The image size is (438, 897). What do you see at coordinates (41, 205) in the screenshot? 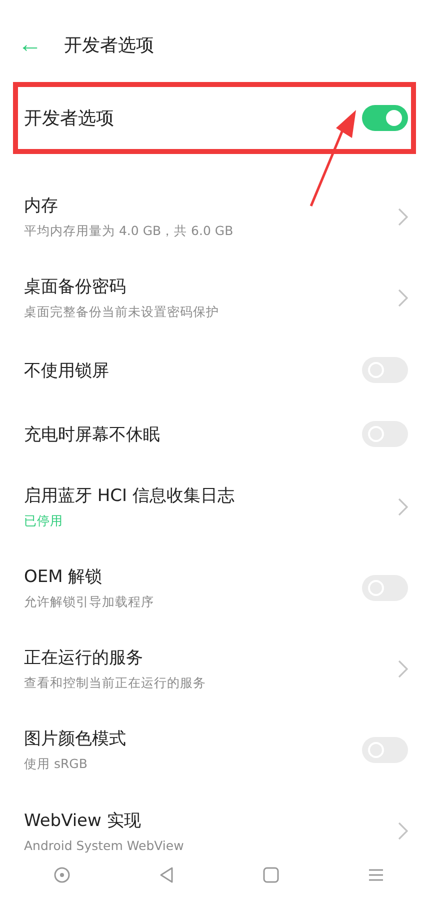
I see `setting-title: 内存` at bounding box center [41, 205].